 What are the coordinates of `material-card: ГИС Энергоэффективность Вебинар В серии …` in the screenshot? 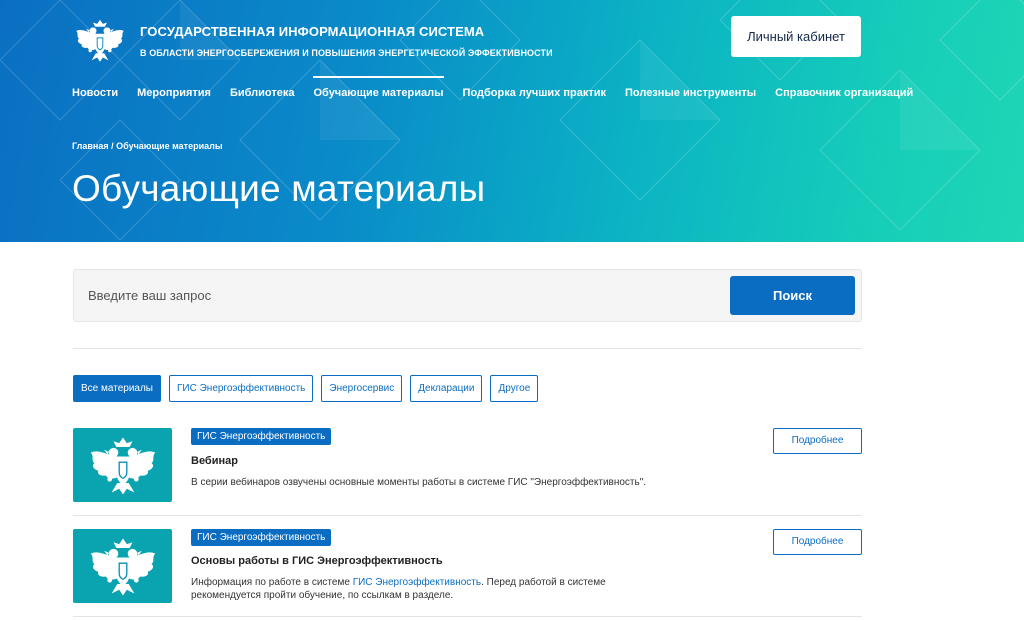 It's located at (467, 466).